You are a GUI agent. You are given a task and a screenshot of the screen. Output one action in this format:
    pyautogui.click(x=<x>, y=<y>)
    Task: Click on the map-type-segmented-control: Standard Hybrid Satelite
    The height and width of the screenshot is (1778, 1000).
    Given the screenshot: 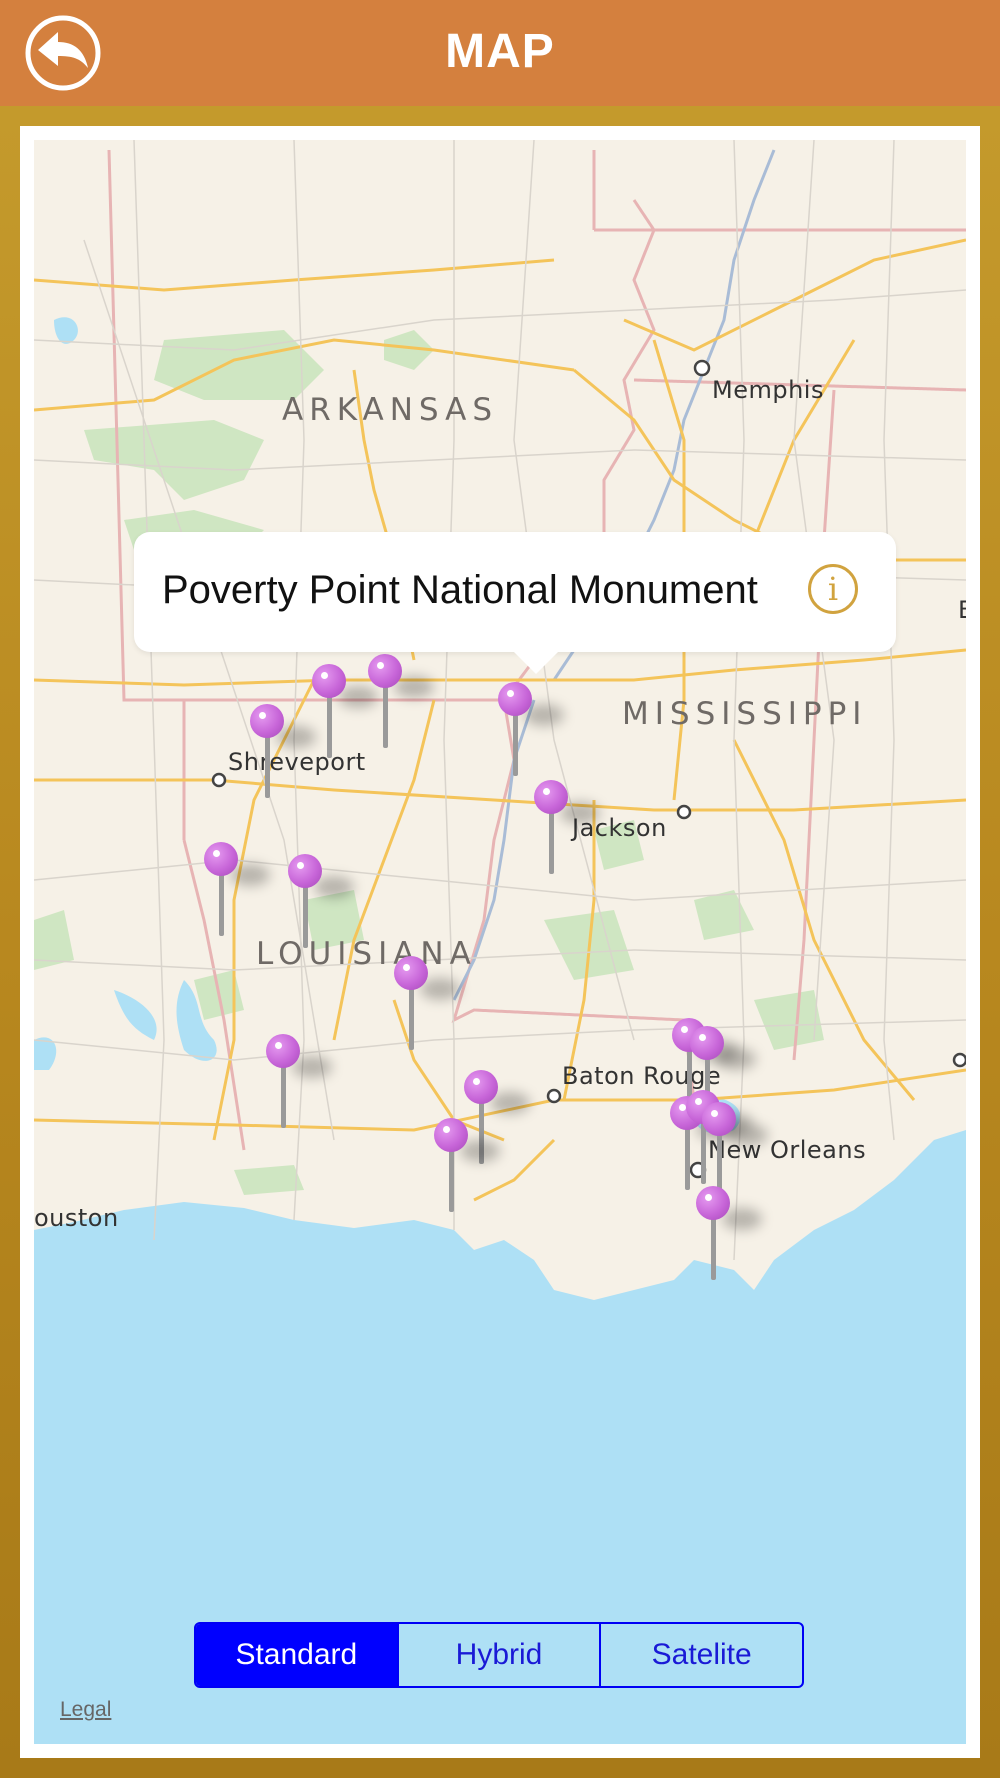 What is the action you would take?
    pyautogui.click(x=499, y=1655)
    